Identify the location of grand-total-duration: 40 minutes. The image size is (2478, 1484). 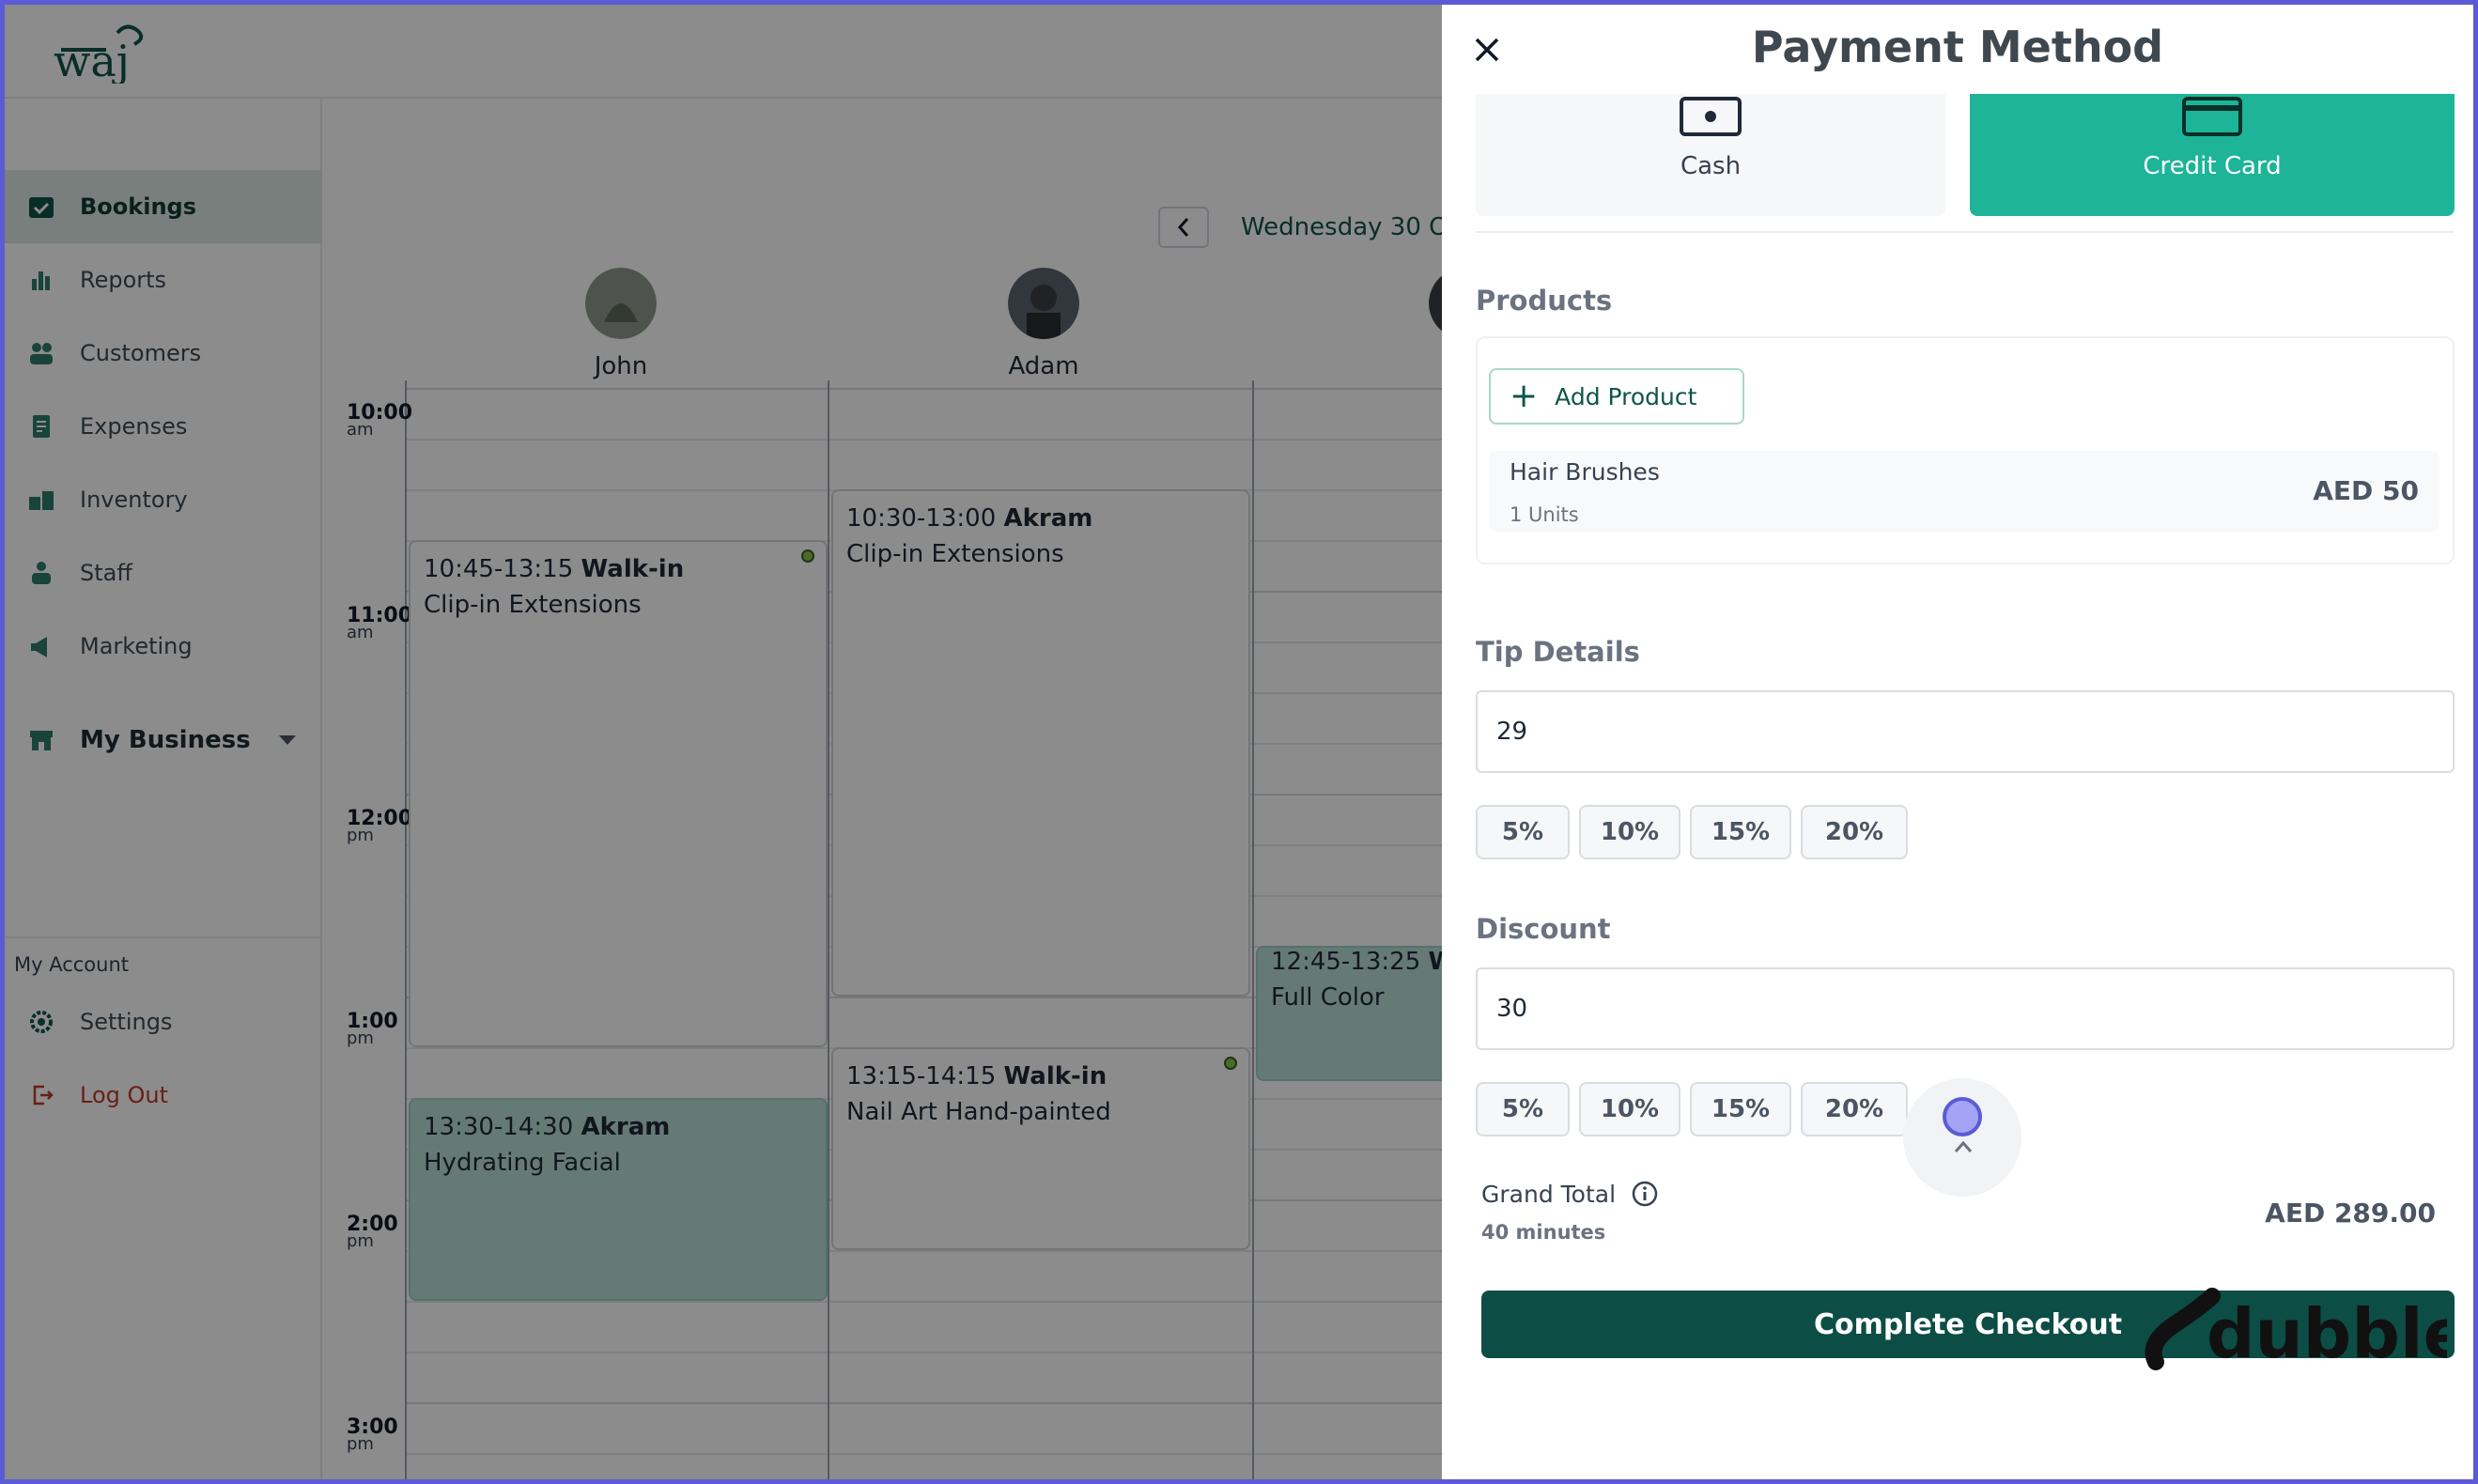
(1543, 1232).